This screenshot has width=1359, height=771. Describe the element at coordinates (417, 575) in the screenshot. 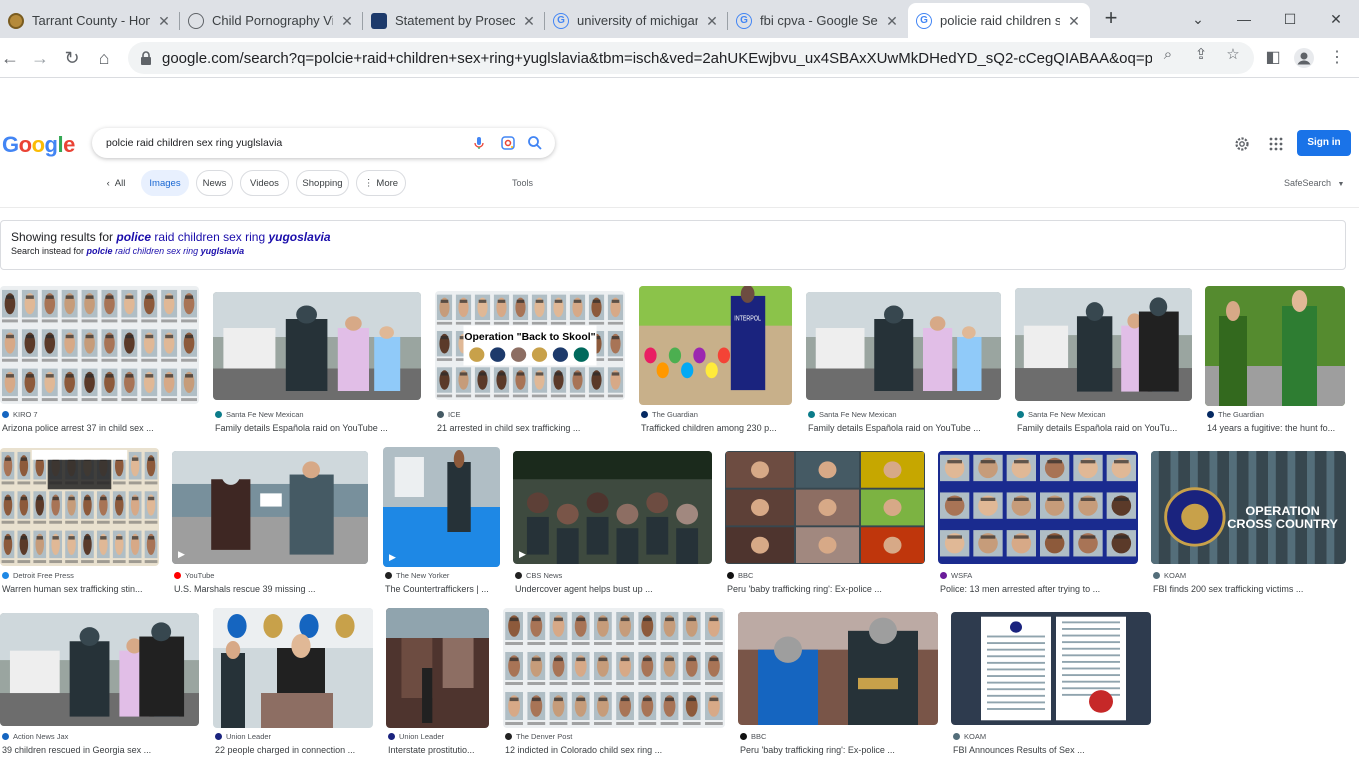

I see `result-source: The New Yorker` at that location.